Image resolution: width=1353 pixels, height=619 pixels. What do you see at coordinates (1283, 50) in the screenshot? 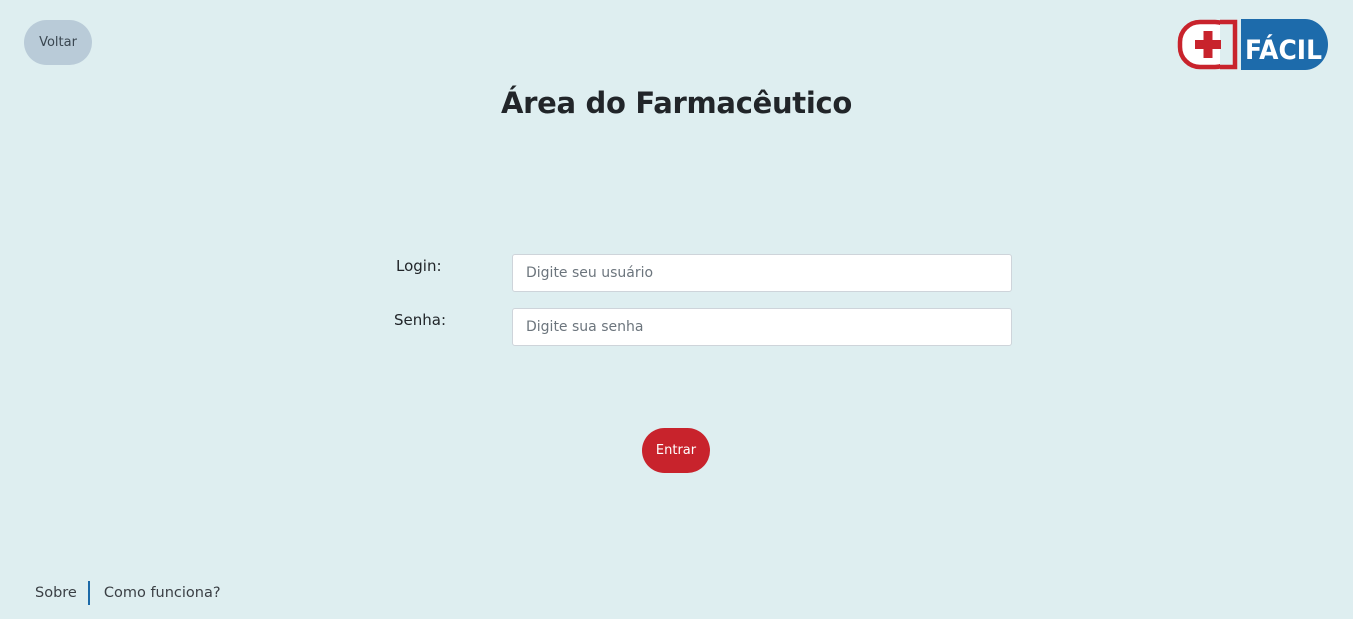
I see `logo-text: FÁCIL` at bounding box center [1283, 50].